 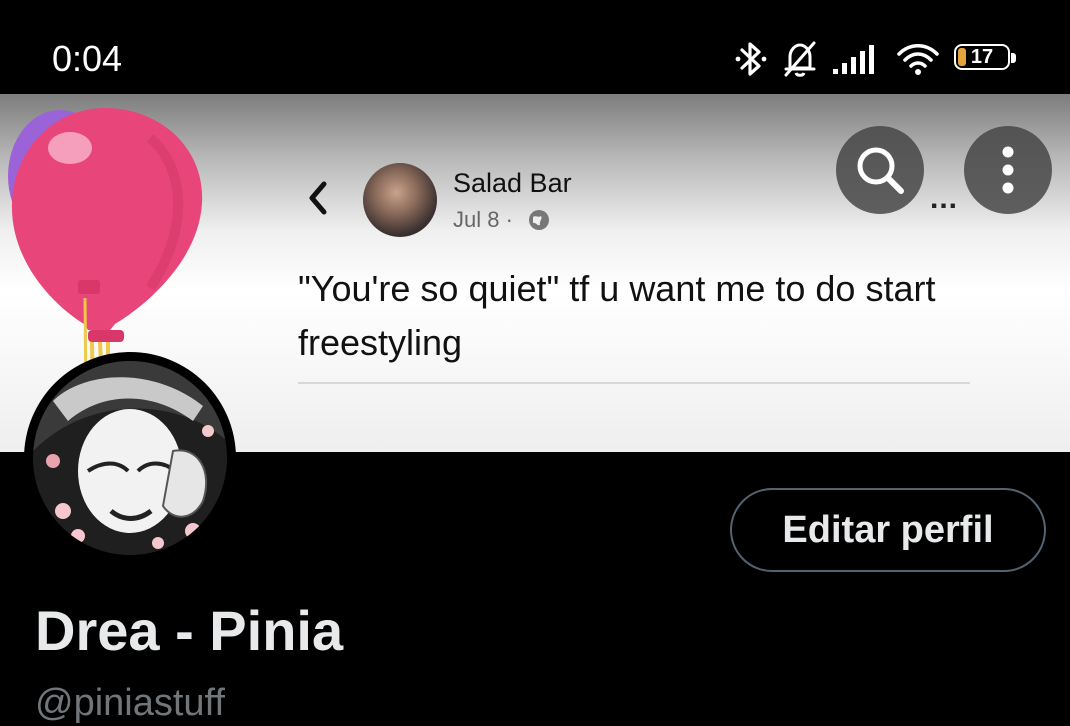 I want to click on search-button, so click(x=880, y=170).